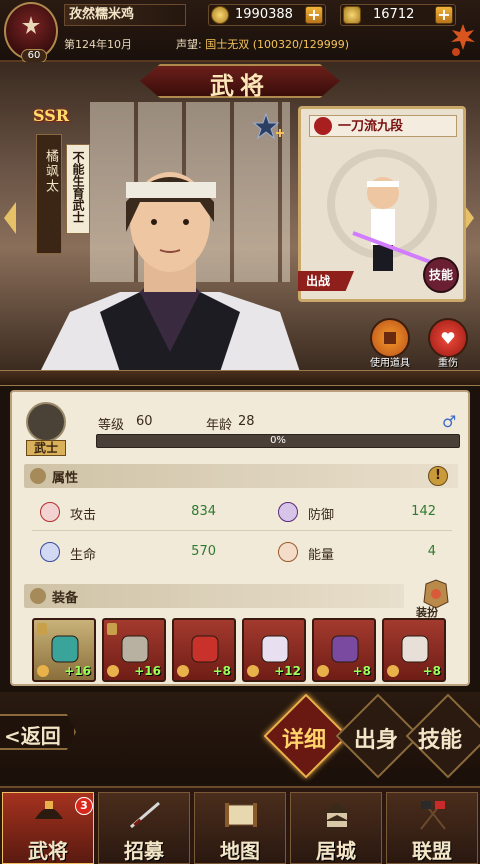  Describe the element at coordinates (46, 448) in the screenshot. I see `class-label: 武士` at that location.